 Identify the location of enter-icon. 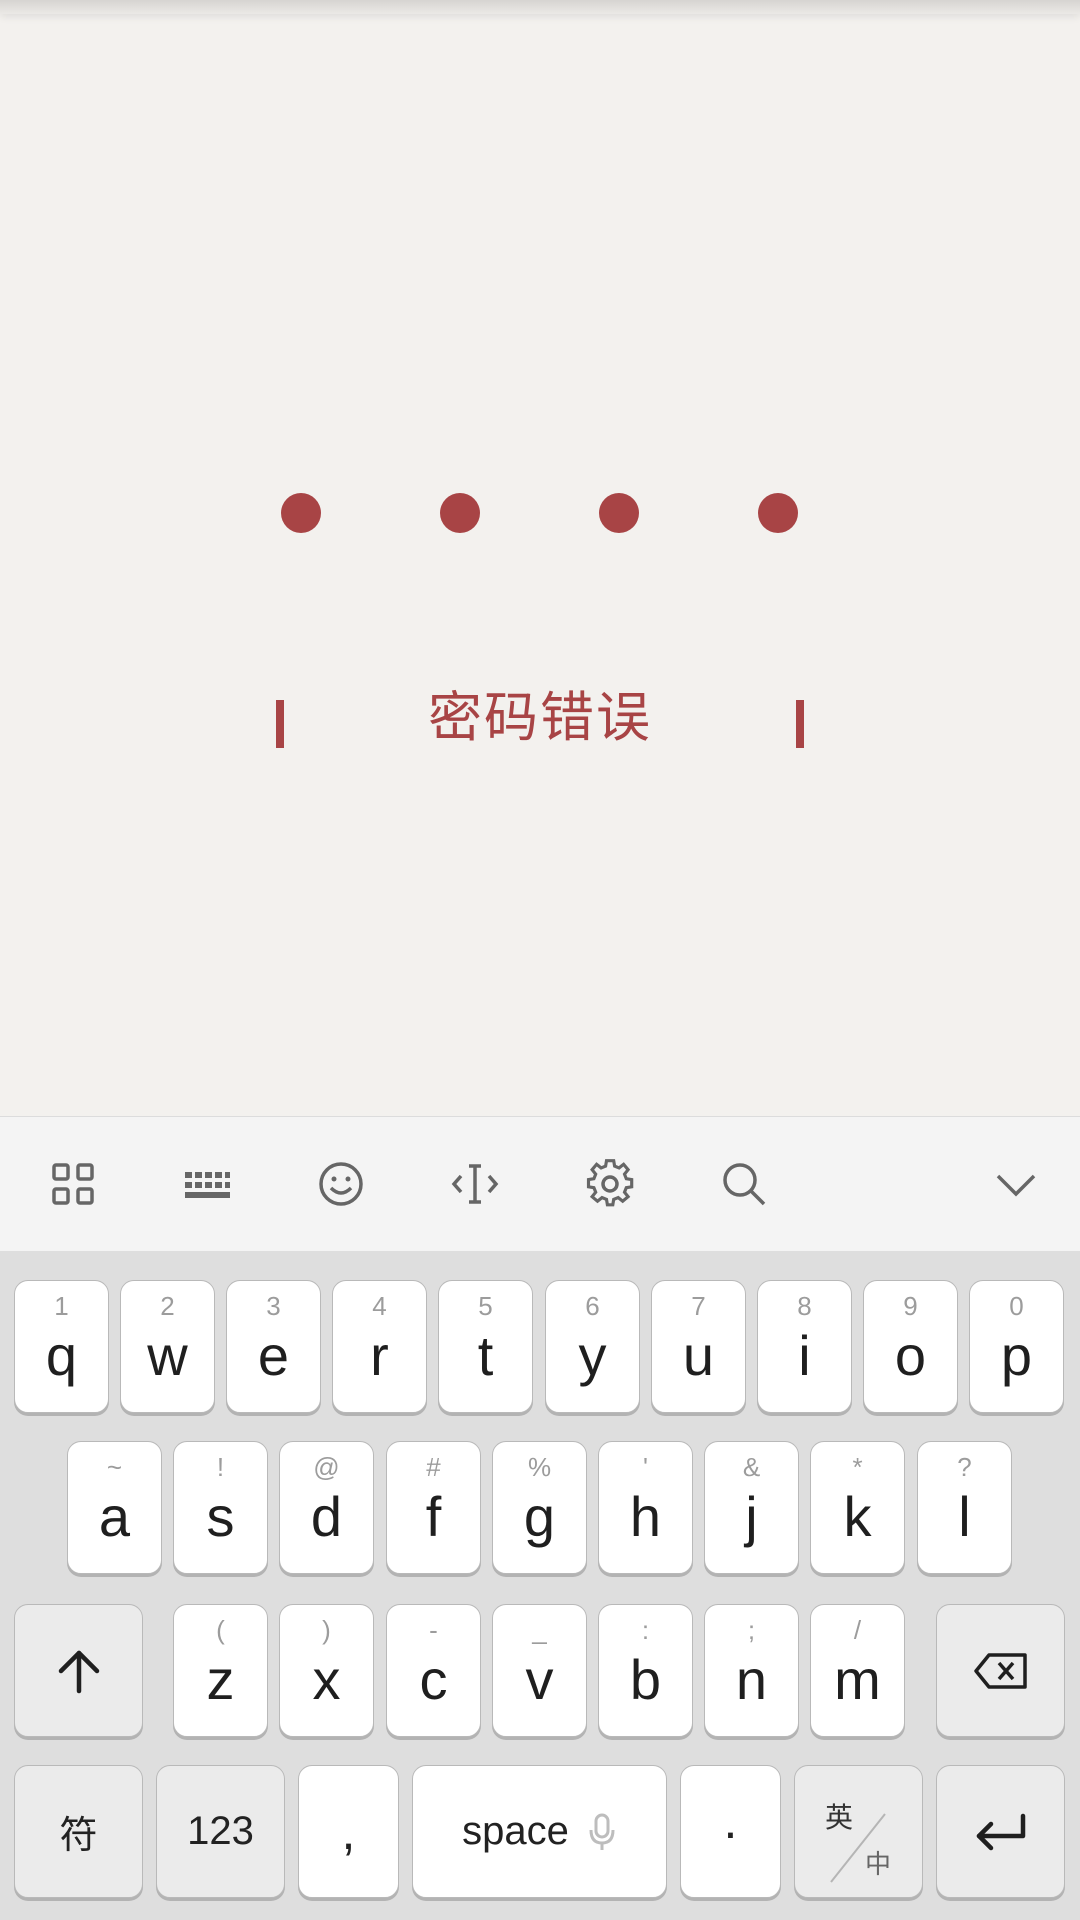
(1000, 1831).